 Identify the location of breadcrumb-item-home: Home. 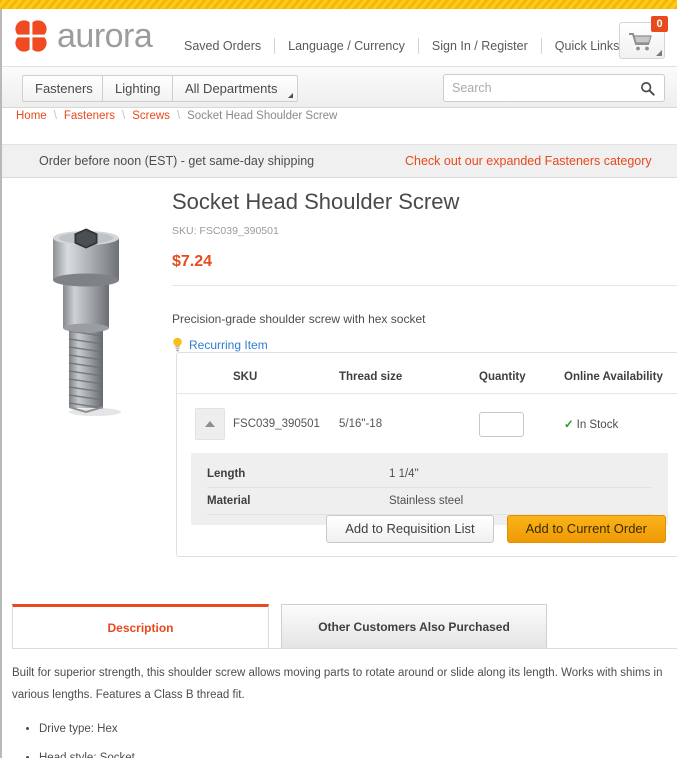
(31, 116).